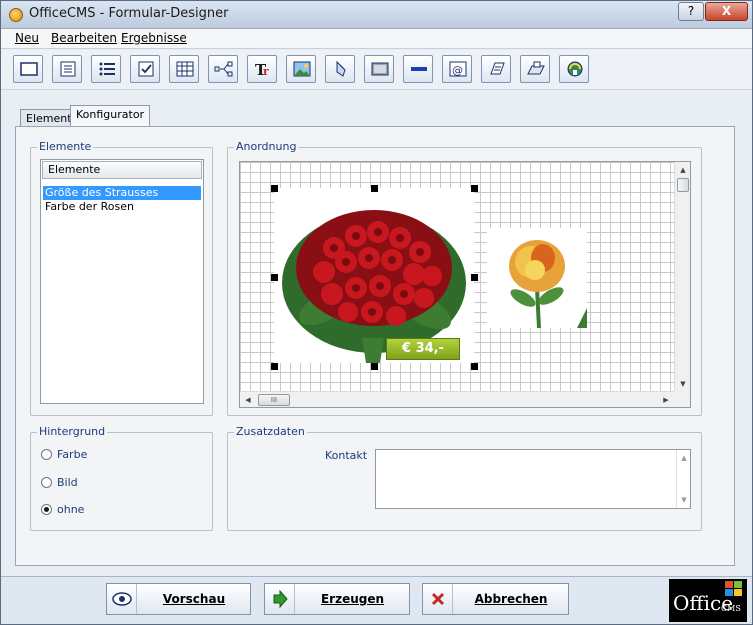 This screenshot has width=753, height=625. I want to click on textarea-scrollbar: ▲ ▼, so click(683, 479).